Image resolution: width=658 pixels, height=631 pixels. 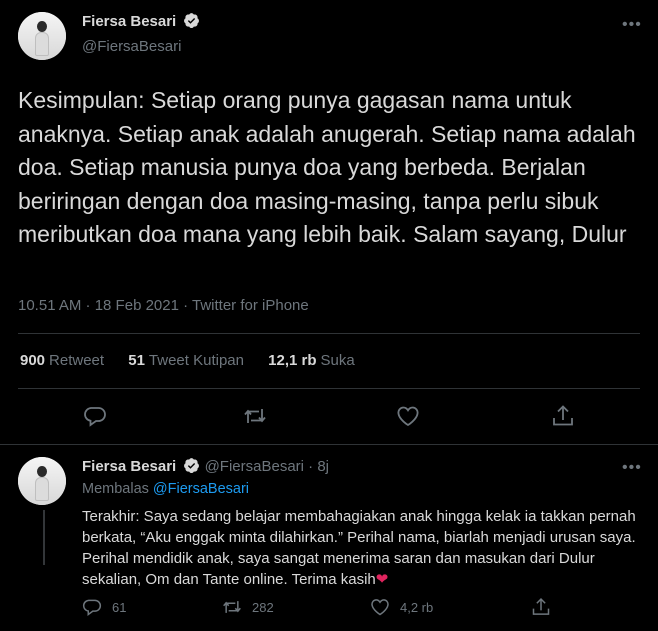 I want to click on replying-handle-link: @FiersaBesari, so click(x=201, y=489).